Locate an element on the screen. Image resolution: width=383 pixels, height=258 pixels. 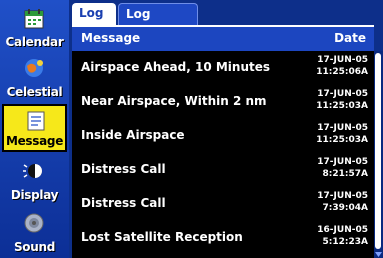
display-icon is located at coordinates (32, 171).